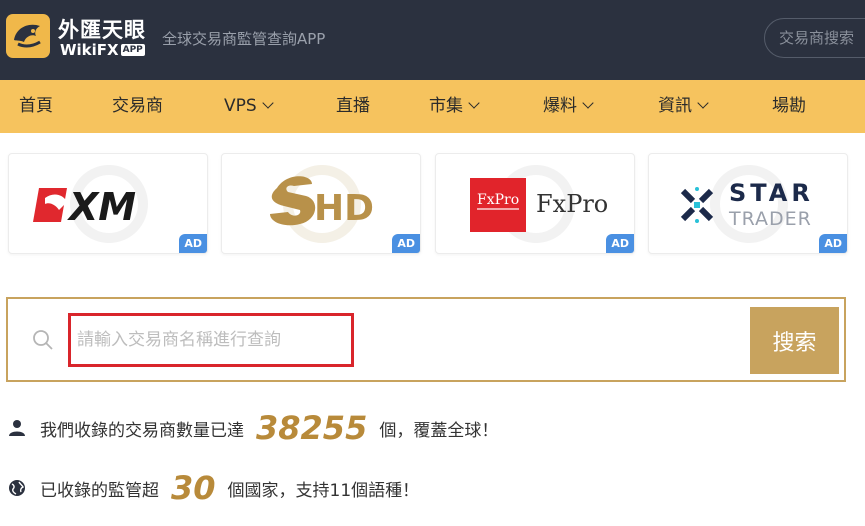  Describe the element at coordinates (99, 490) in the screenshot. I see `regulator-count-prefix: 已收錄的監管超` at that location.